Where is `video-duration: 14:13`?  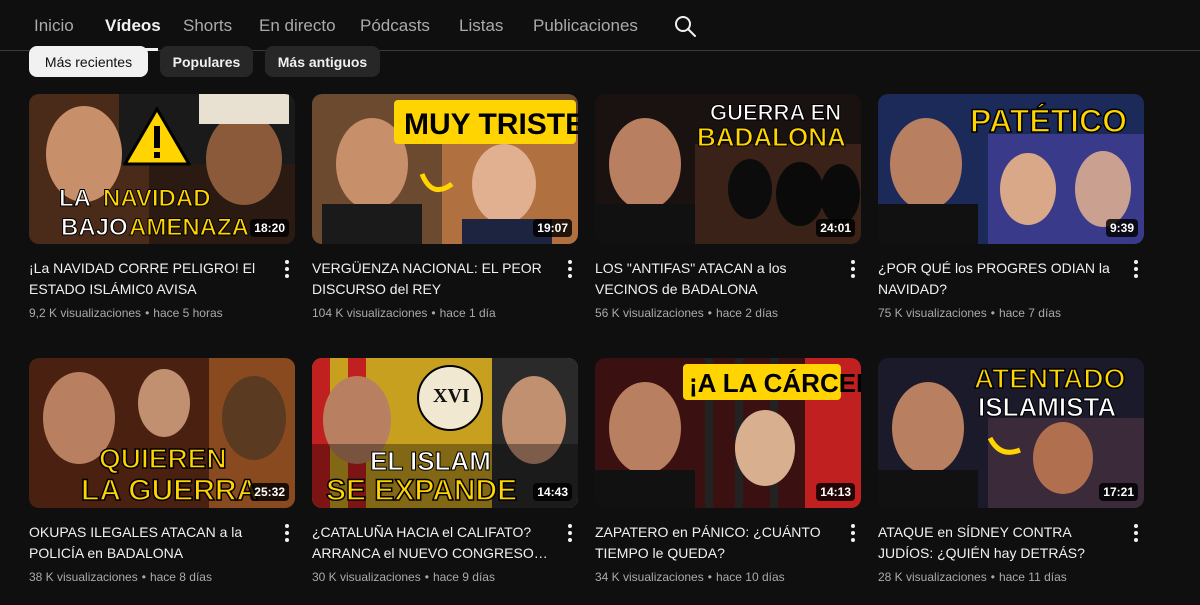 video-duration: 14:13 is located at coordinates (835, 492).